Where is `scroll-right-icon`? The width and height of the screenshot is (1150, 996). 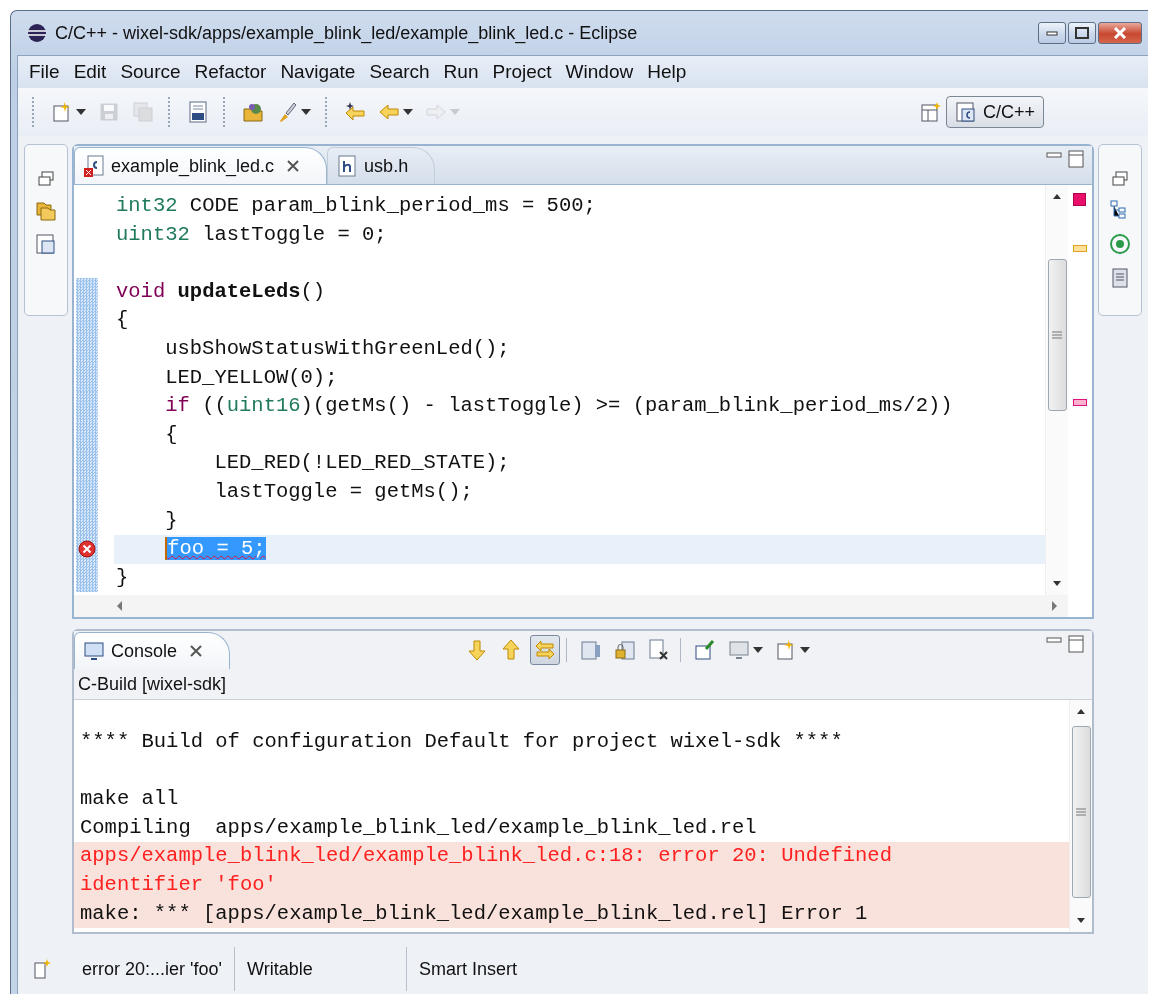 scroll-right-icon is located at coordinates (1055, 606).